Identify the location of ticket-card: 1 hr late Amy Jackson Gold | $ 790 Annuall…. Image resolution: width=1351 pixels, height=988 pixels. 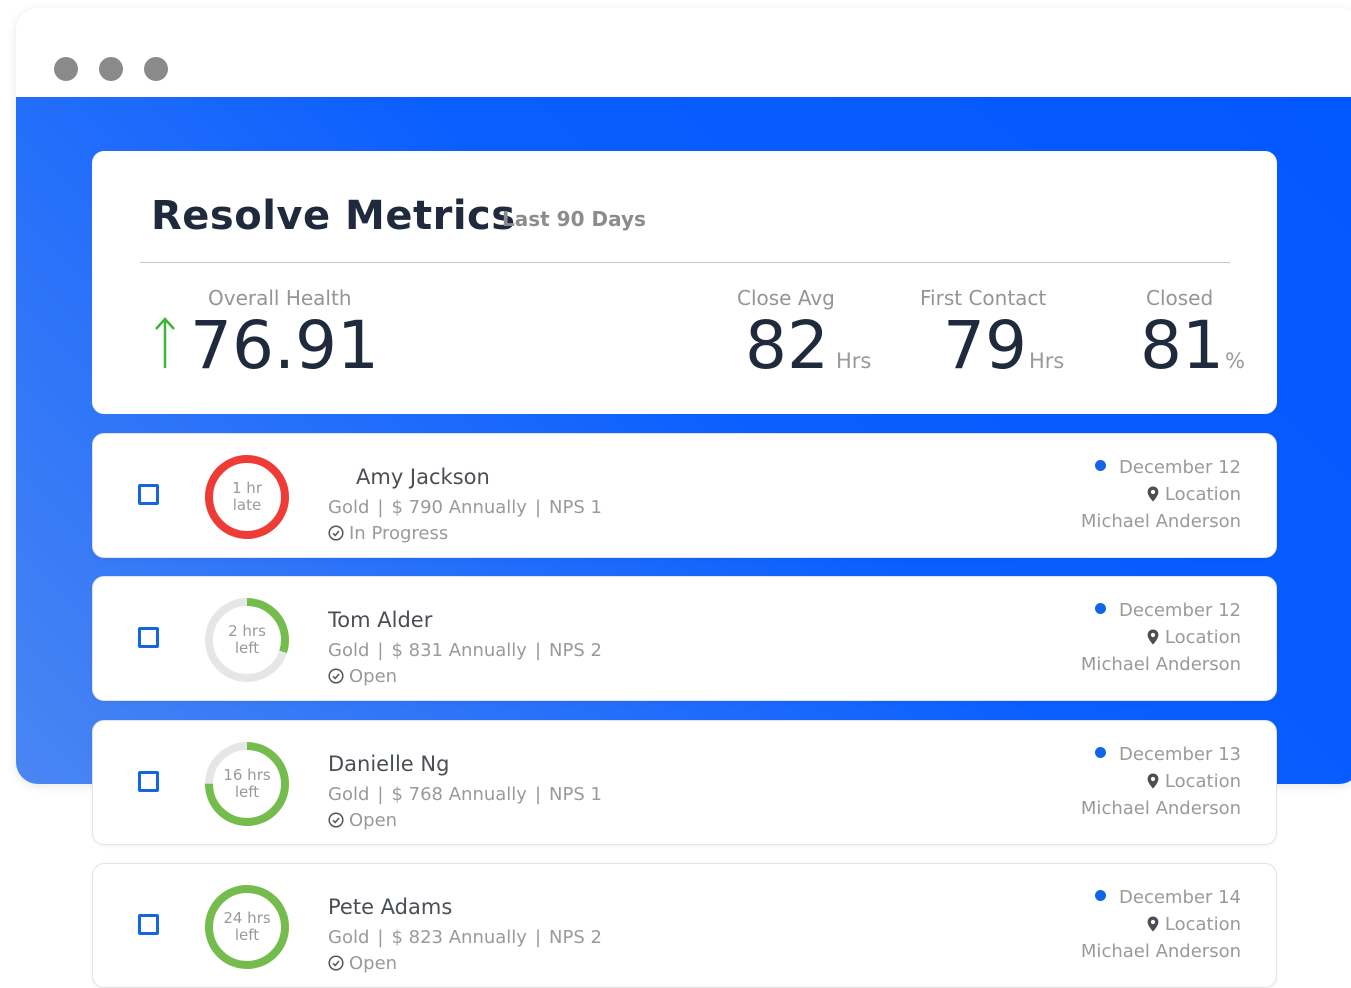
(684, 495).